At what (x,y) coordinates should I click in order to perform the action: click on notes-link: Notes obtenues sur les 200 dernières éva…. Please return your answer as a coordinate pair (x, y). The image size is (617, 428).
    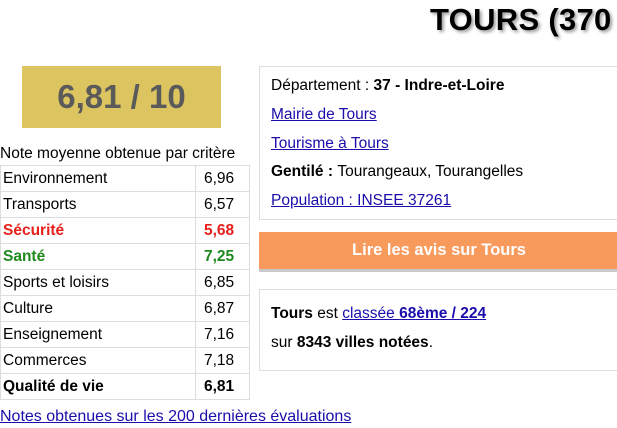
    Looking at the image, I should click on (175, 417).